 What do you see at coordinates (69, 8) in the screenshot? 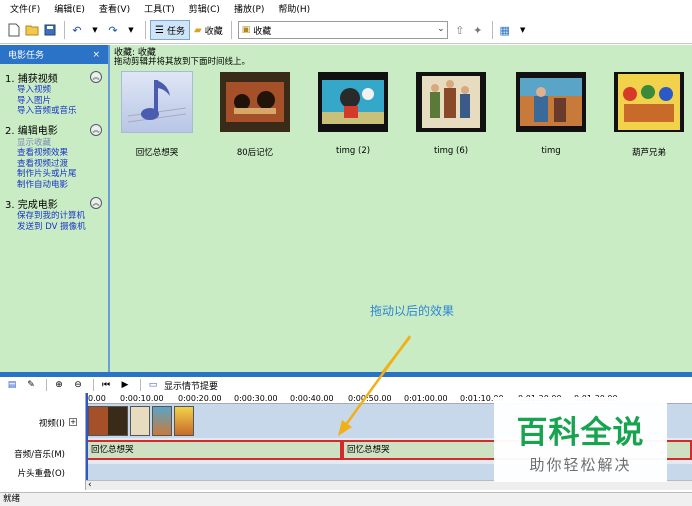
I see `menu-edit: 编辑(E)` at bounding box center [69, 8].